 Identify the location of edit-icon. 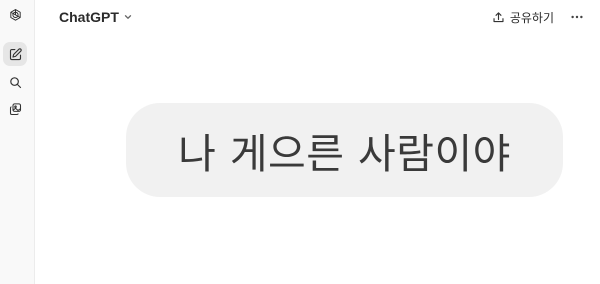
(15, 53).